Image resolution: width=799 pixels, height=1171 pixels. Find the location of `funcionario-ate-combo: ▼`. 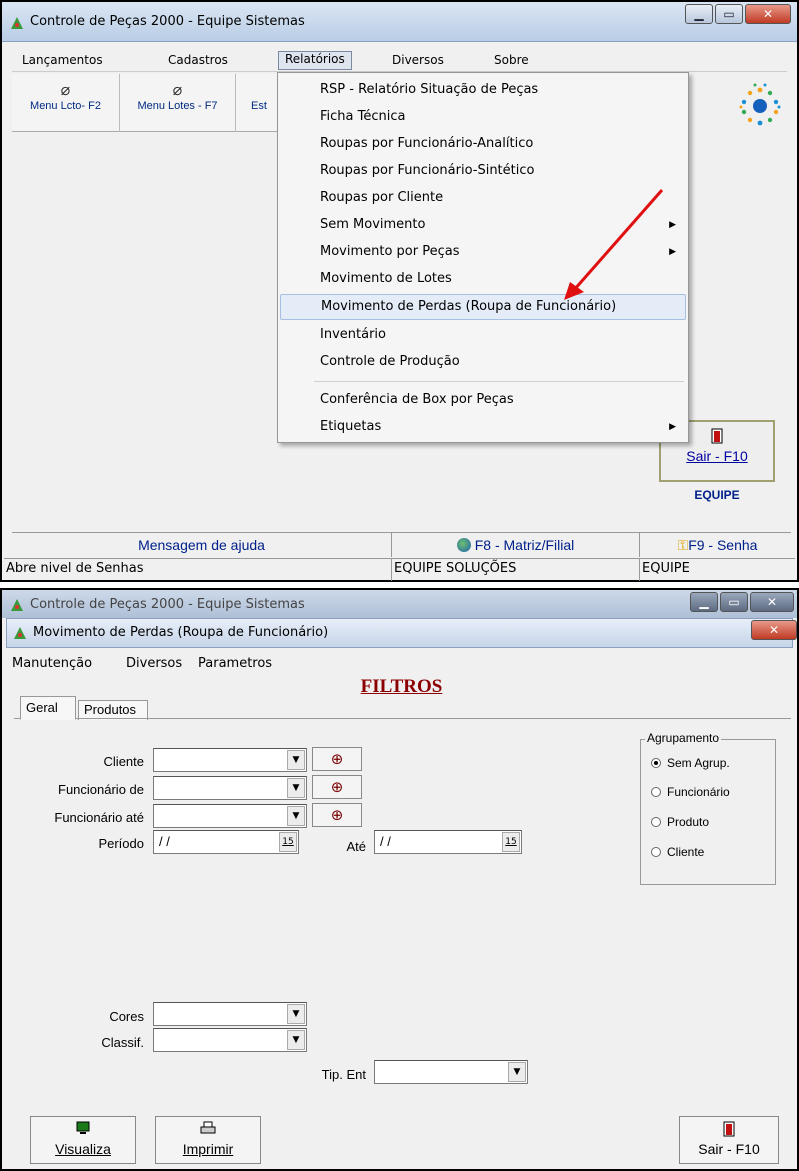

funcionario-ate-combo: ▼ is located at coordinates (230, 816).